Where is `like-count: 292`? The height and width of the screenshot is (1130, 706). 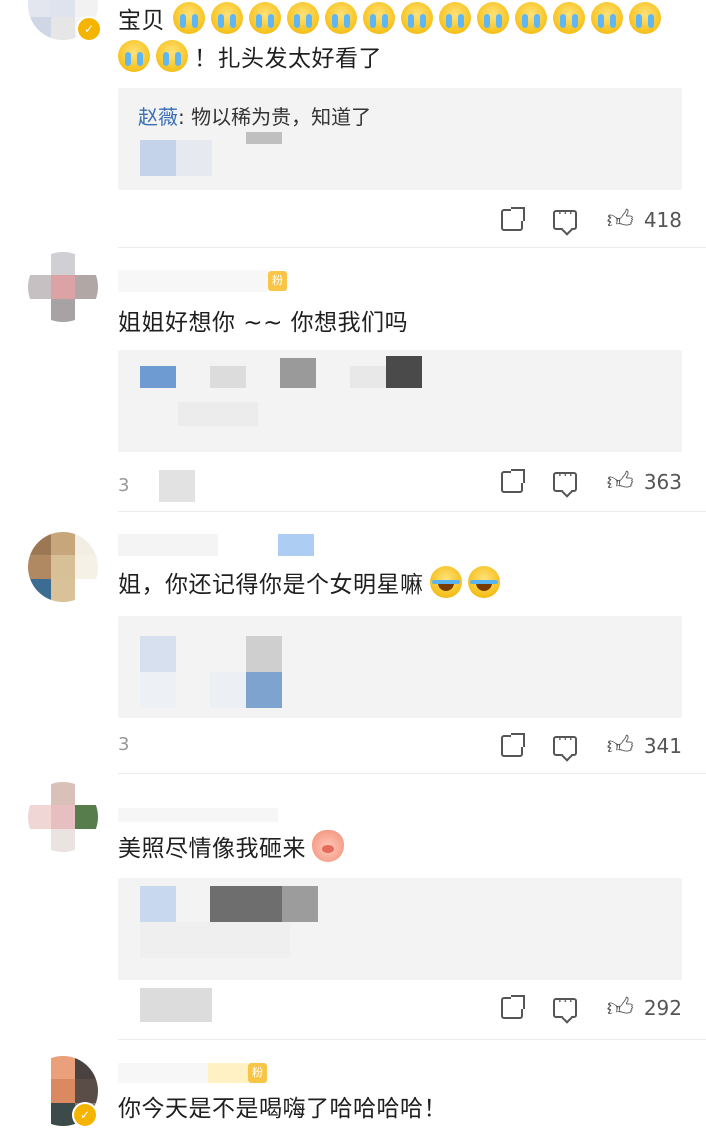 like-count: 292 is located at coordinates (662, 1008).